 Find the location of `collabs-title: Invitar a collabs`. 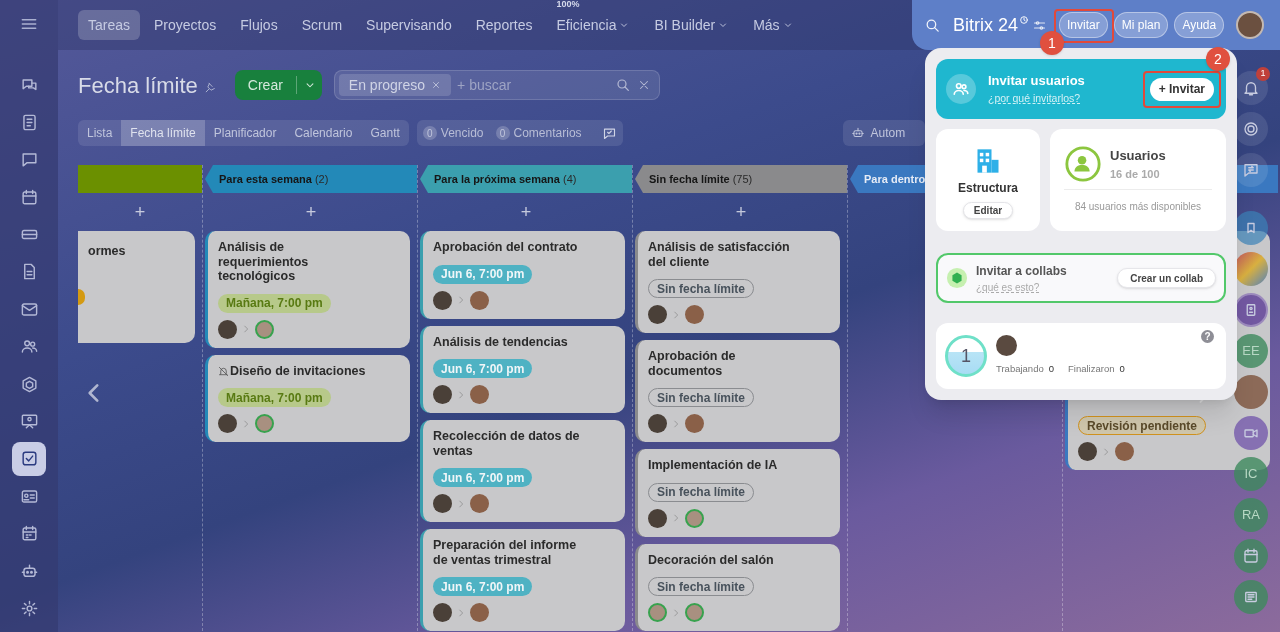

collabs-title: Invitar a collabs is located at coordinates (1021, 271).